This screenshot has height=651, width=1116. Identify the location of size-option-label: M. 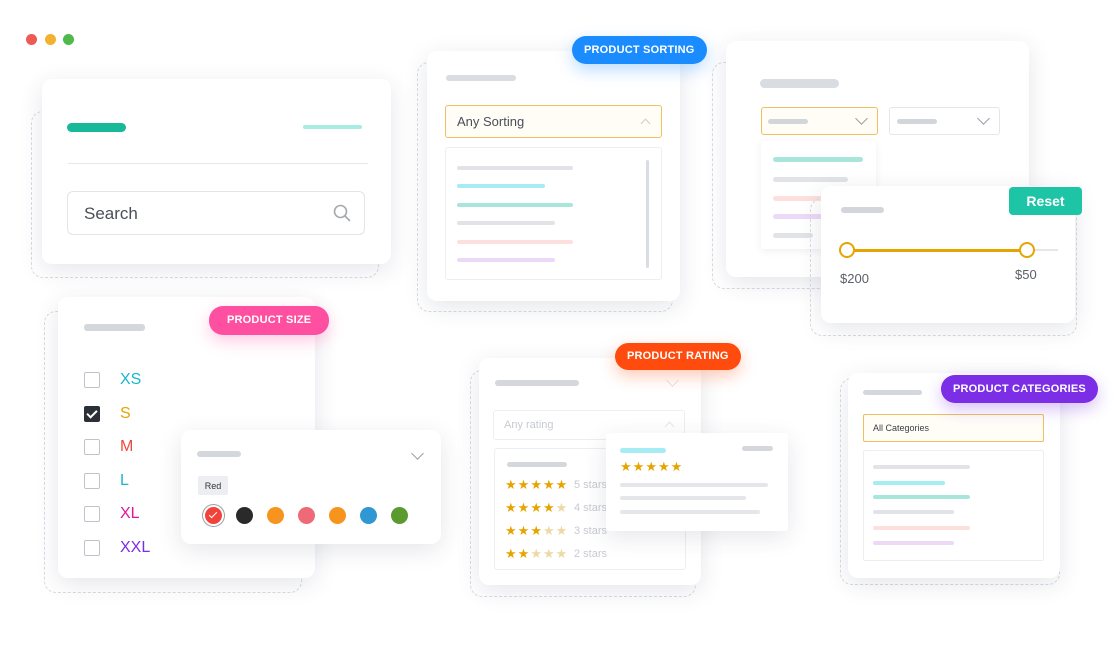
(126, 447).